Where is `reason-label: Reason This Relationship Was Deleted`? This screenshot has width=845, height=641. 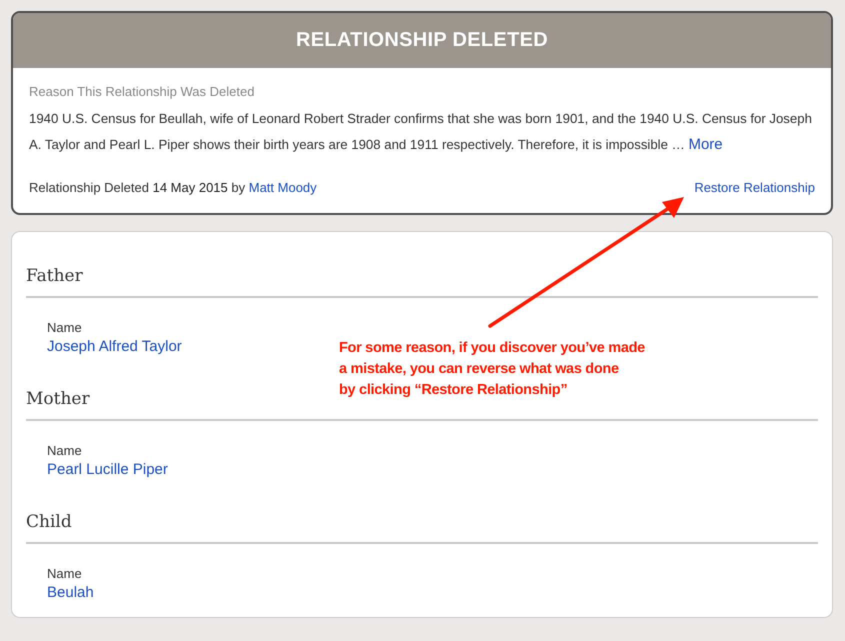 reason-label: Reason This Relationship Was Deleted is located at coordinates (142, 91).